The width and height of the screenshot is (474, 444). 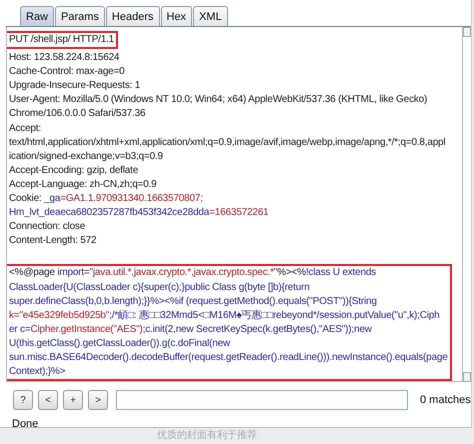 I want to click on code-line: Accept-Encoding: gzip, deflate, so click(x=74, y=171).